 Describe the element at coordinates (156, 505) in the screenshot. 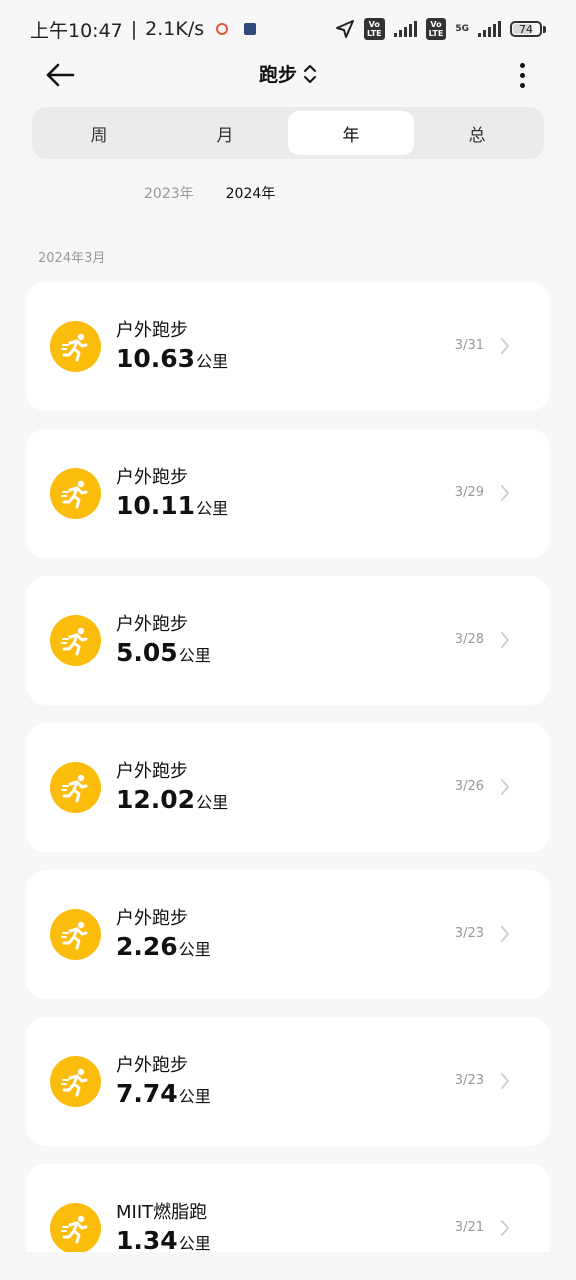

I see `record-distance-value: 10.11` at that location.